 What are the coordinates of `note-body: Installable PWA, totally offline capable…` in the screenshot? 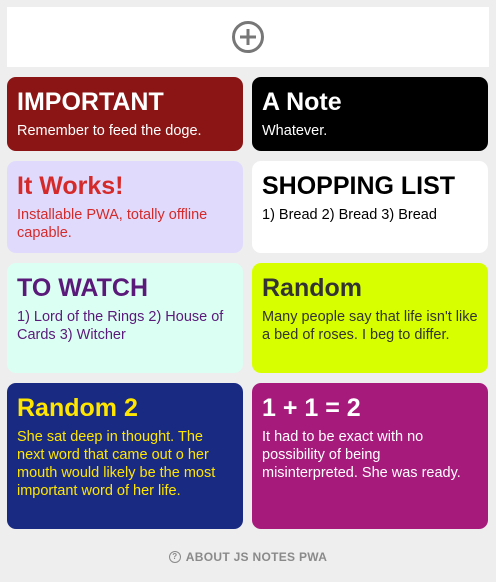 It's located at (112, 224).